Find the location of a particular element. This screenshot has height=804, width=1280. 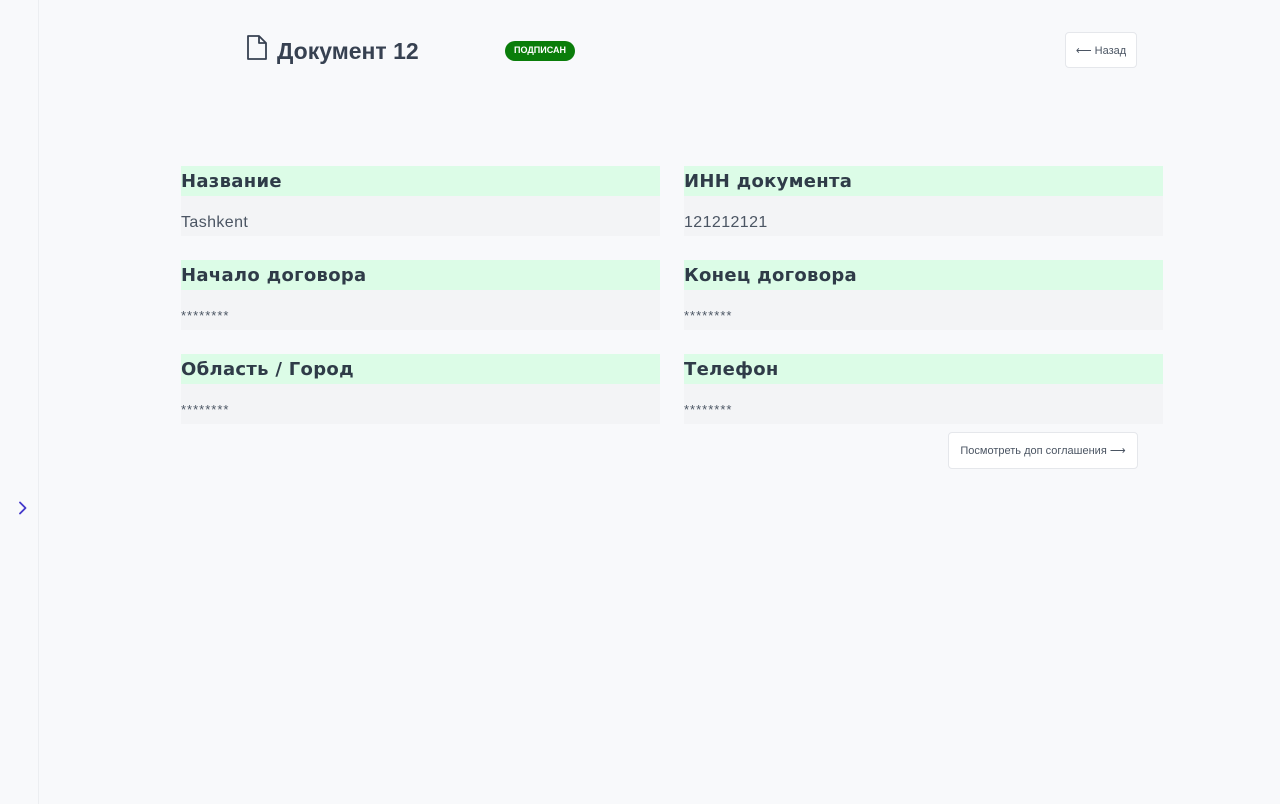

document-icon is located at coordinates (257, 48).